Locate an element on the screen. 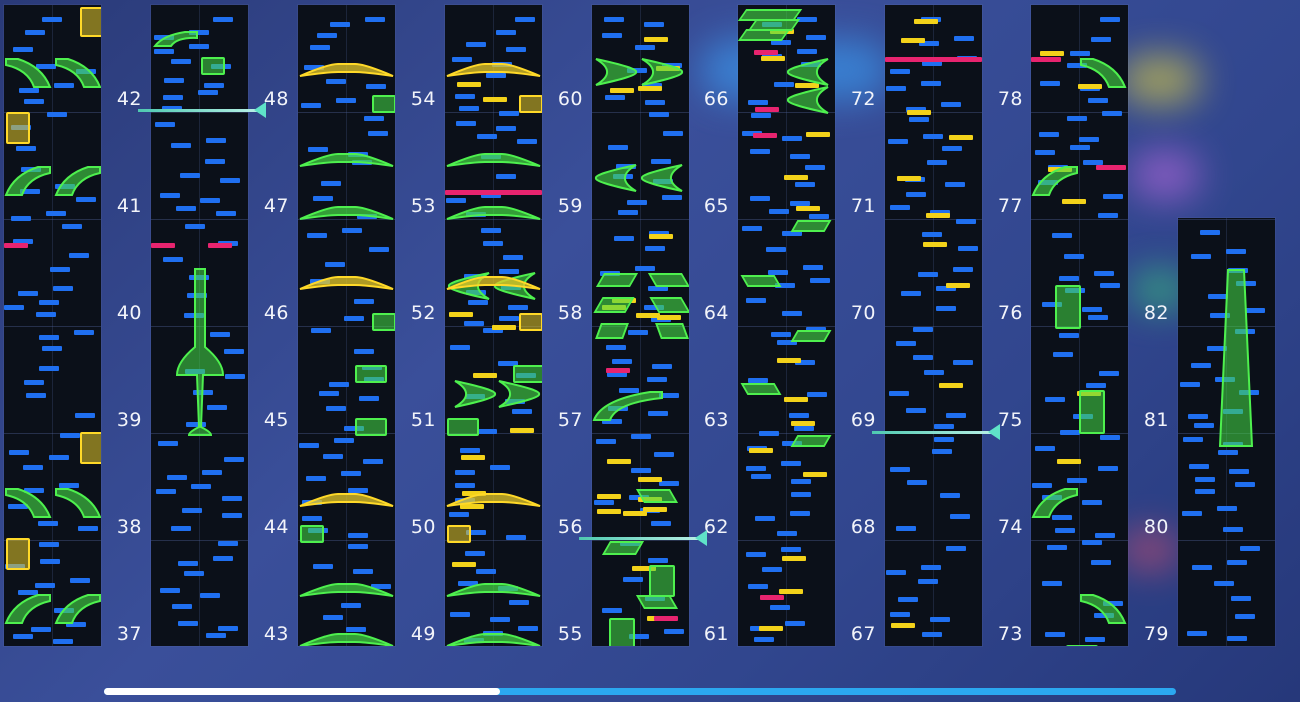  measure-number: 66 is located at coordinates (716, 99).